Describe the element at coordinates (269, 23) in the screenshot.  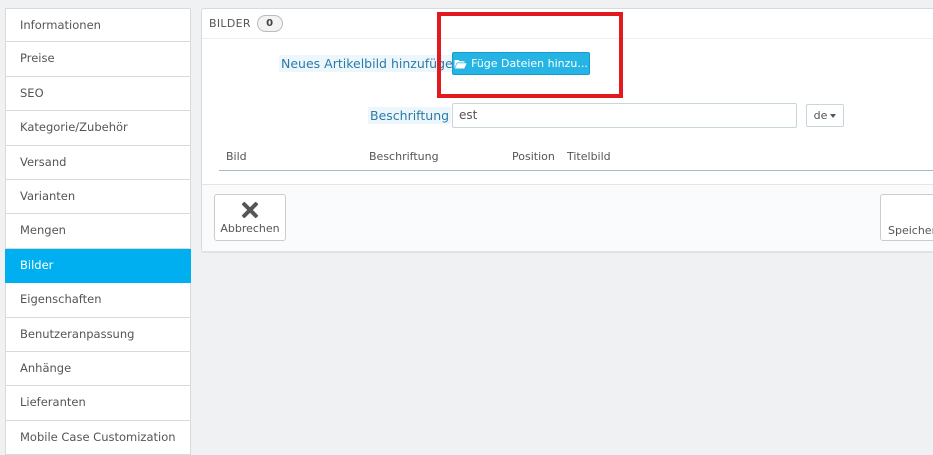
I see `image-count-badge: 0` at that location.